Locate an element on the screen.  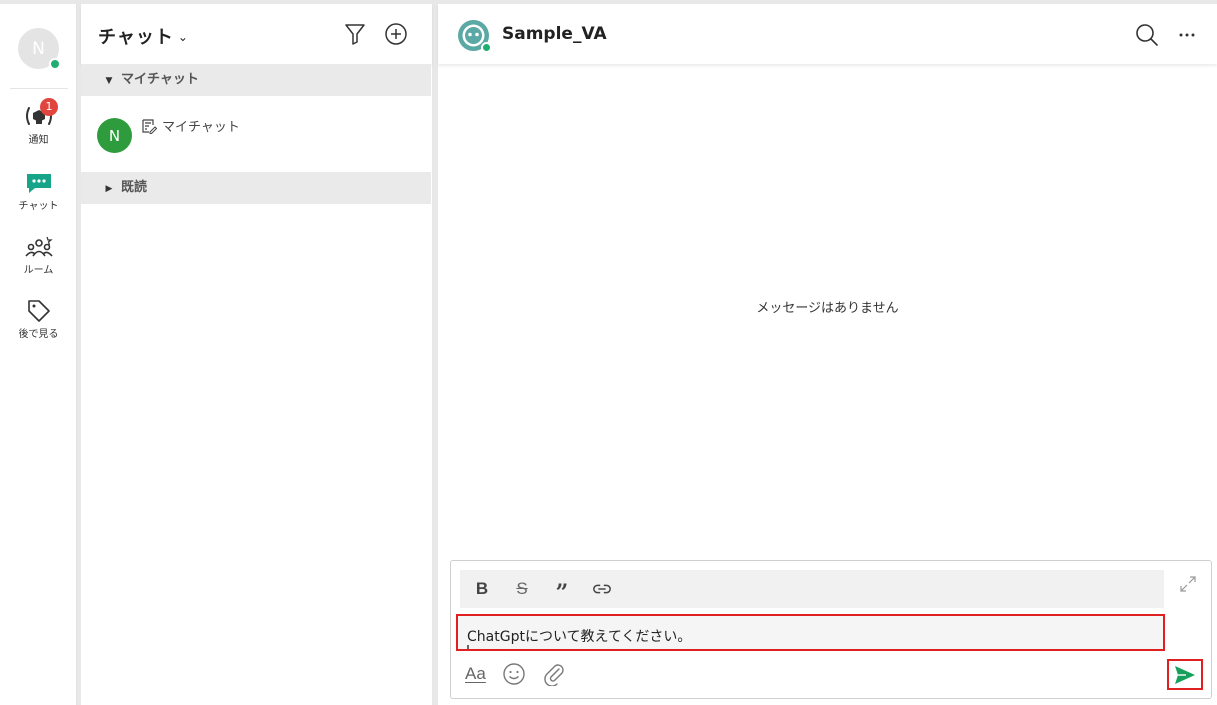
filter-icon is located at coordinates (355, 34).